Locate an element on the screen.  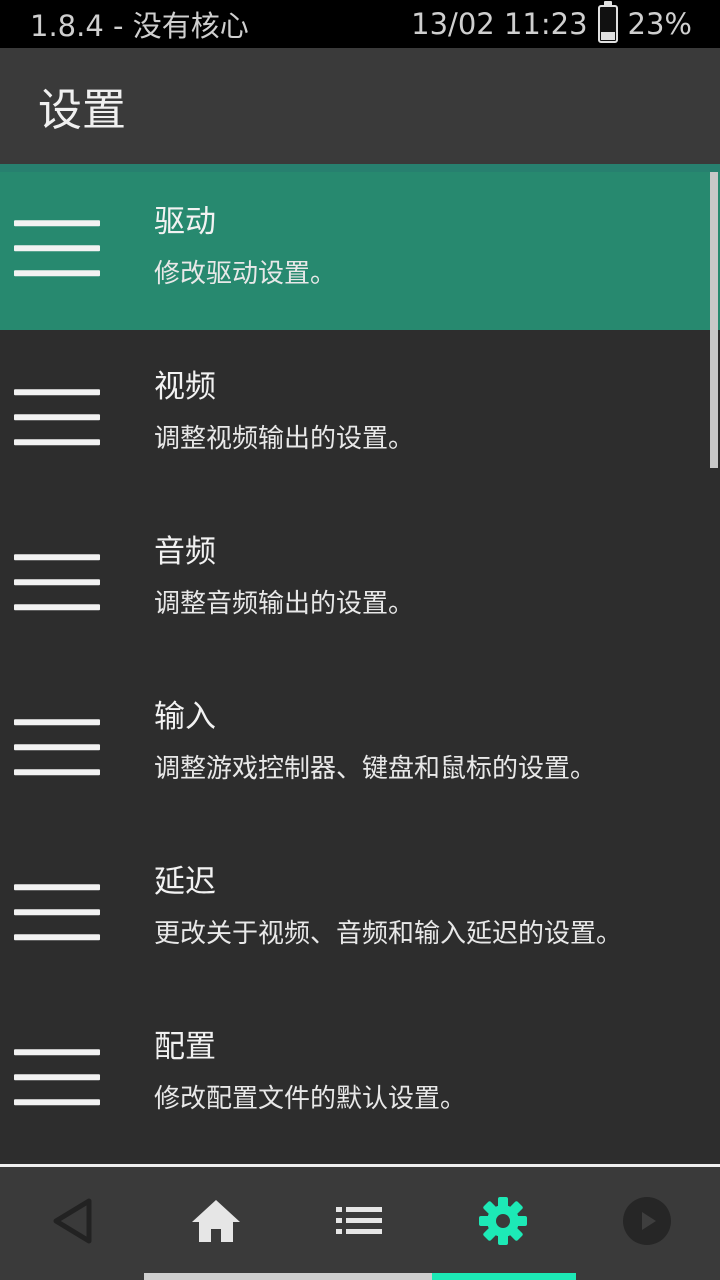
bottom-nav is located at coordinates (360, 1223).